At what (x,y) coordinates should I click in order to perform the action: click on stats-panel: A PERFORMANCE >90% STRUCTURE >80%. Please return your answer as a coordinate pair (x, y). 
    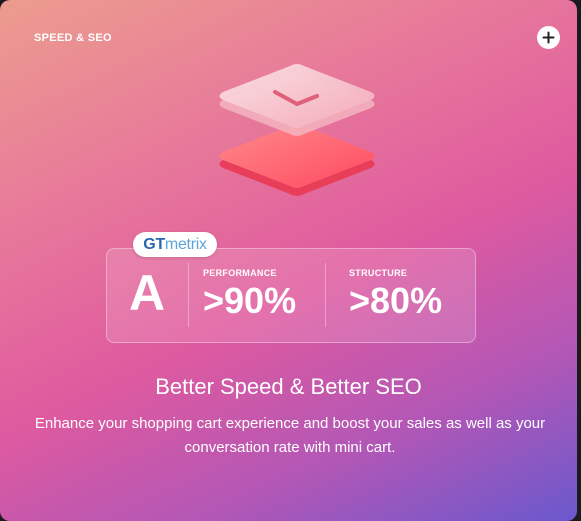
    Looking at the image, I should click on (291, 295).